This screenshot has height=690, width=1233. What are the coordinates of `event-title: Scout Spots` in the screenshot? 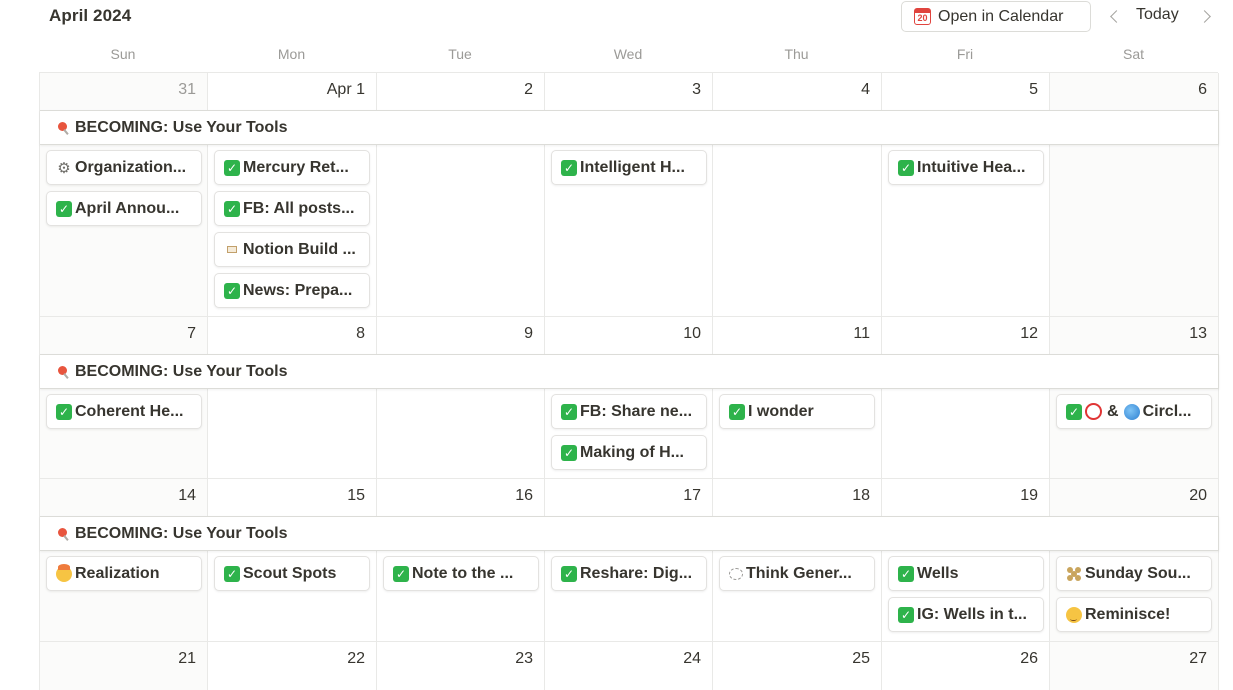 It's located at (290, 573).